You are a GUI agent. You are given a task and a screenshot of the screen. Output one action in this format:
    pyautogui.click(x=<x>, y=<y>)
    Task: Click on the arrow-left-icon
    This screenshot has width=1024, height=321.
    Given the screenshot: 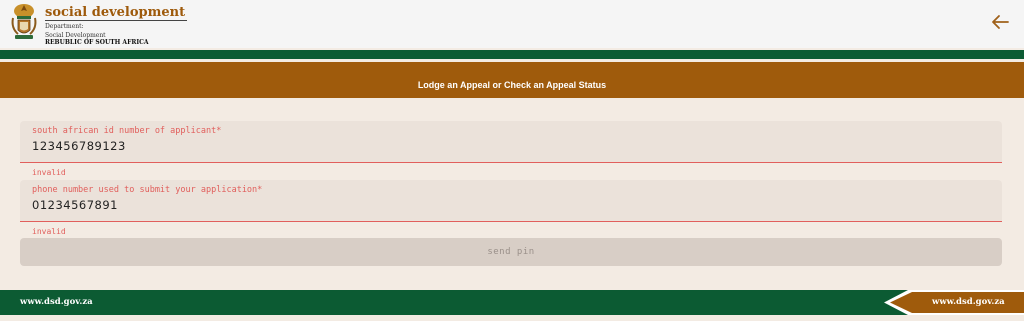 What is the action you would take?
    pyautogui.click(x=1000, y=22)
    